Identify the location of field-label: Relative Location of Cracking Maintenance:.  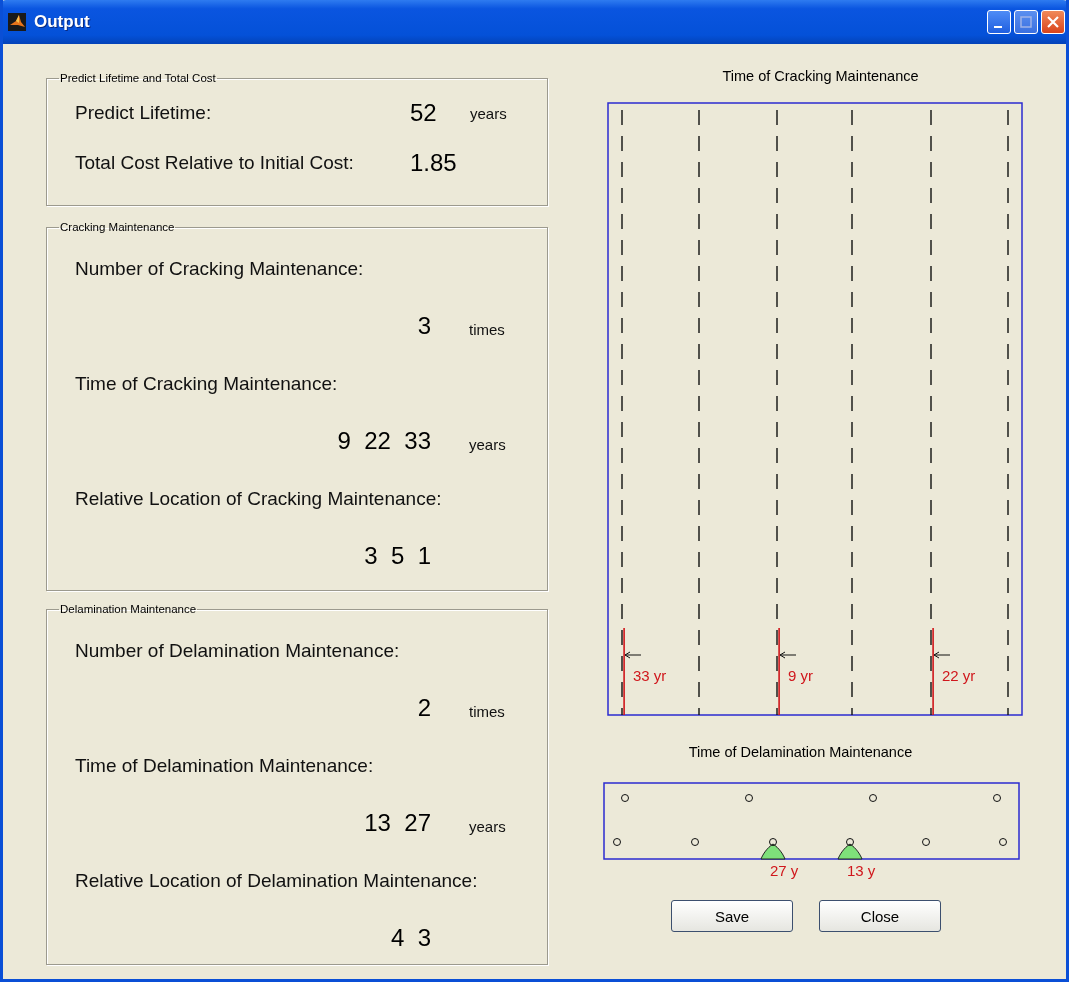
(258, 498).